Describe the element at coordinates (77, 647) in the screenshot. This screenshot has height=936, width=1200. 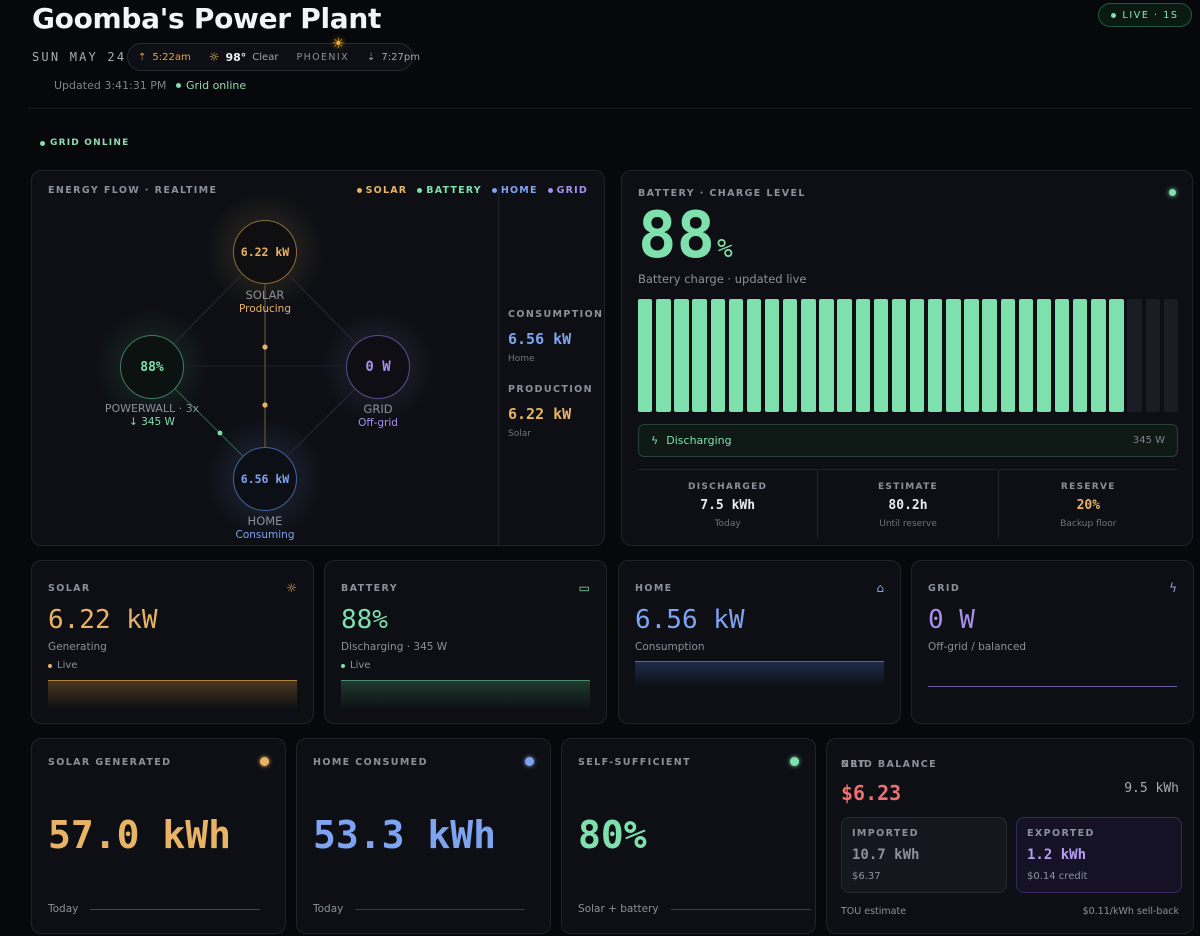
I see `metric-sub: Generating` at that location.